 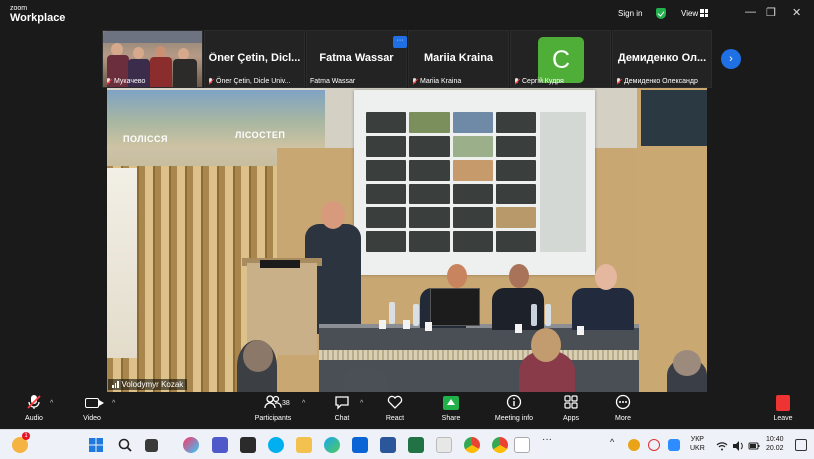 I want to click on meeting-info-label: Meeting info, so click(x=514, y=418).